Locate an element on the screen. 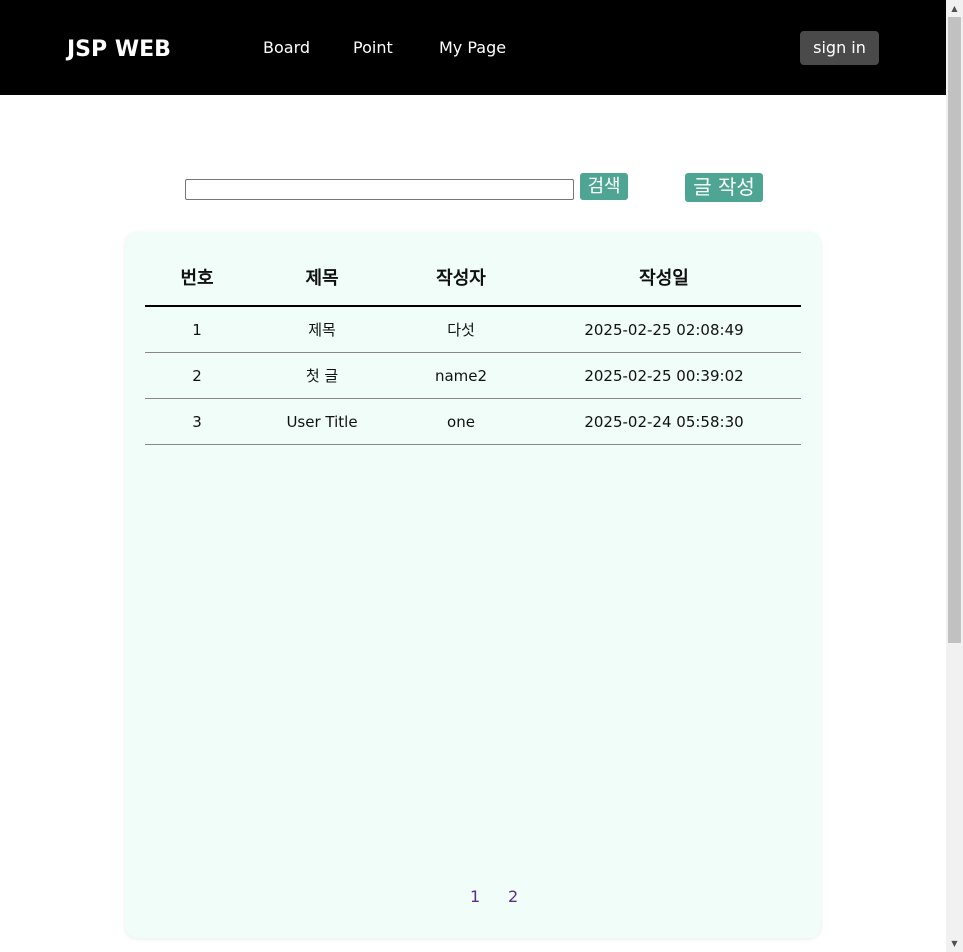 The height and width of the screenshot is (952, 963). scroll-down-arrow-icon: ▼ is located at coordinates (954, 943).